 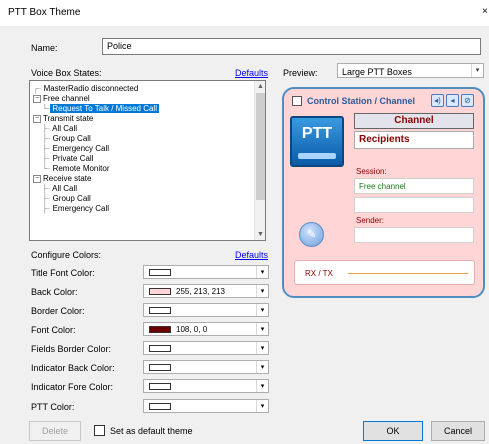 I want to click on name-label: Name:, so click(x=44, y=48).